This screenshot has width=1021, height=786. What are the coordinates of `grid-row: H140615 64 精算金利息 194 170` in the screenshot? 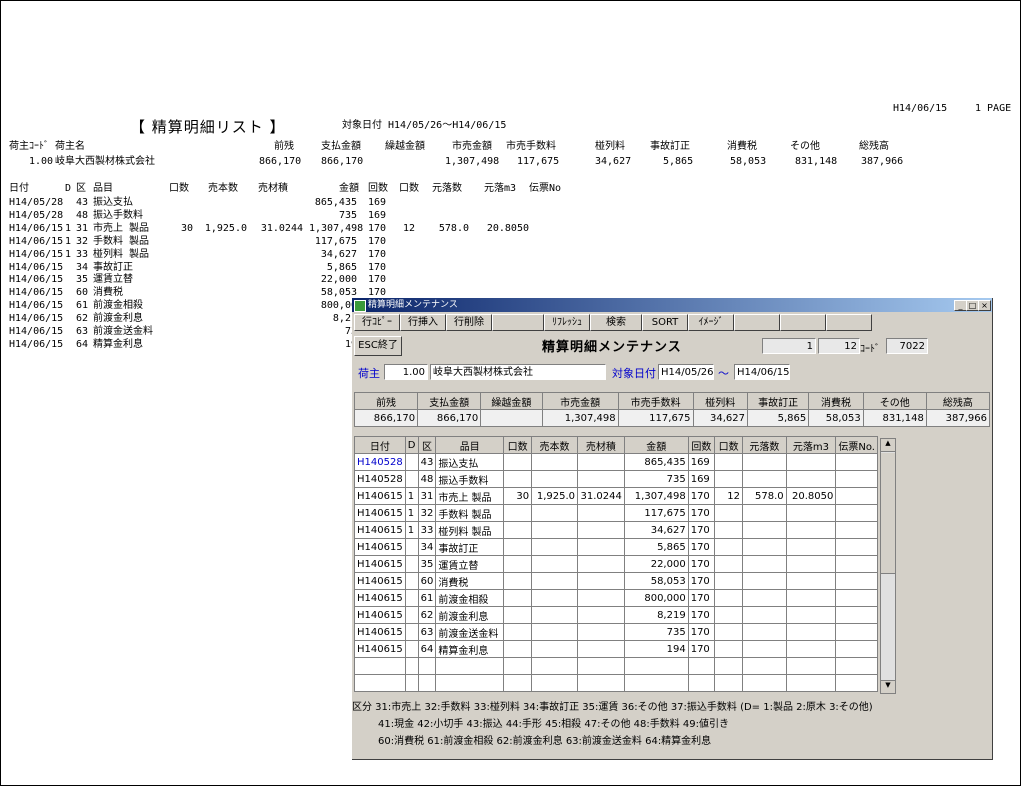 It's located at (616, 649).